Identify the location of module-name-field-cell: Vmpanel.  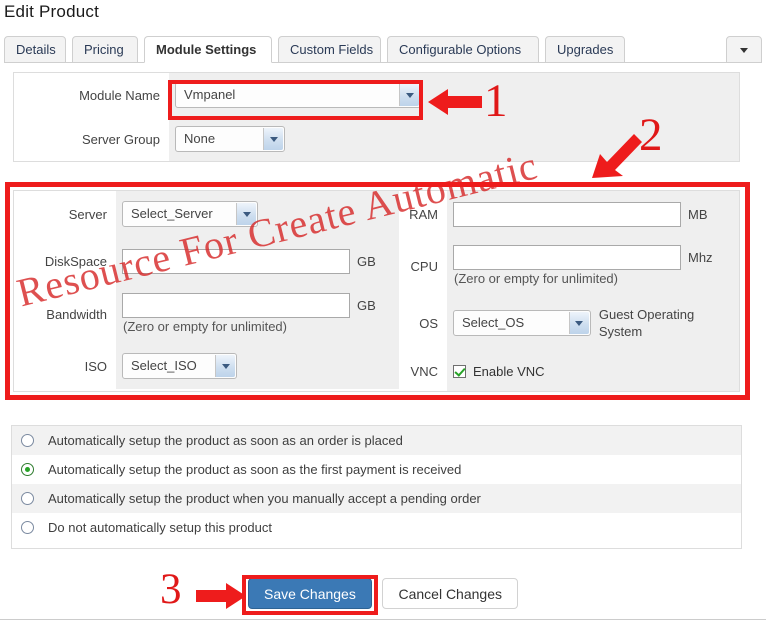
(454, 95).